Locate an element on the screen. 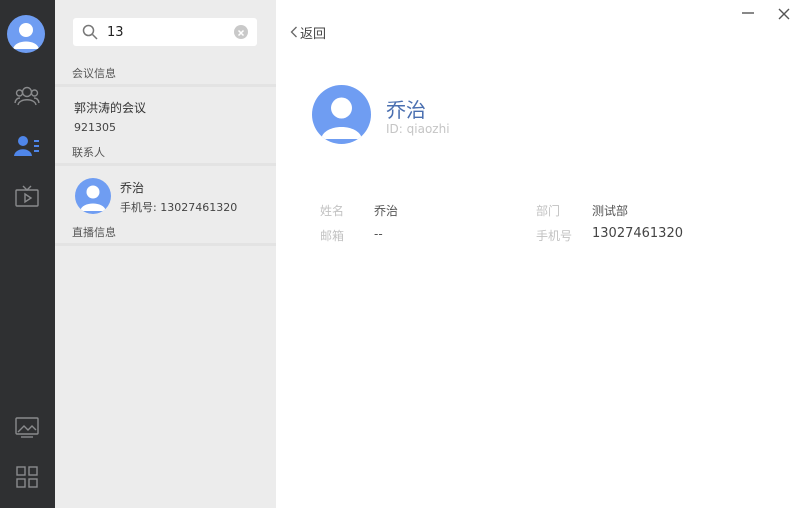 This screenshot has width=800, height=508. field-value-department: 测试部 is located at coordinates (610, 211).